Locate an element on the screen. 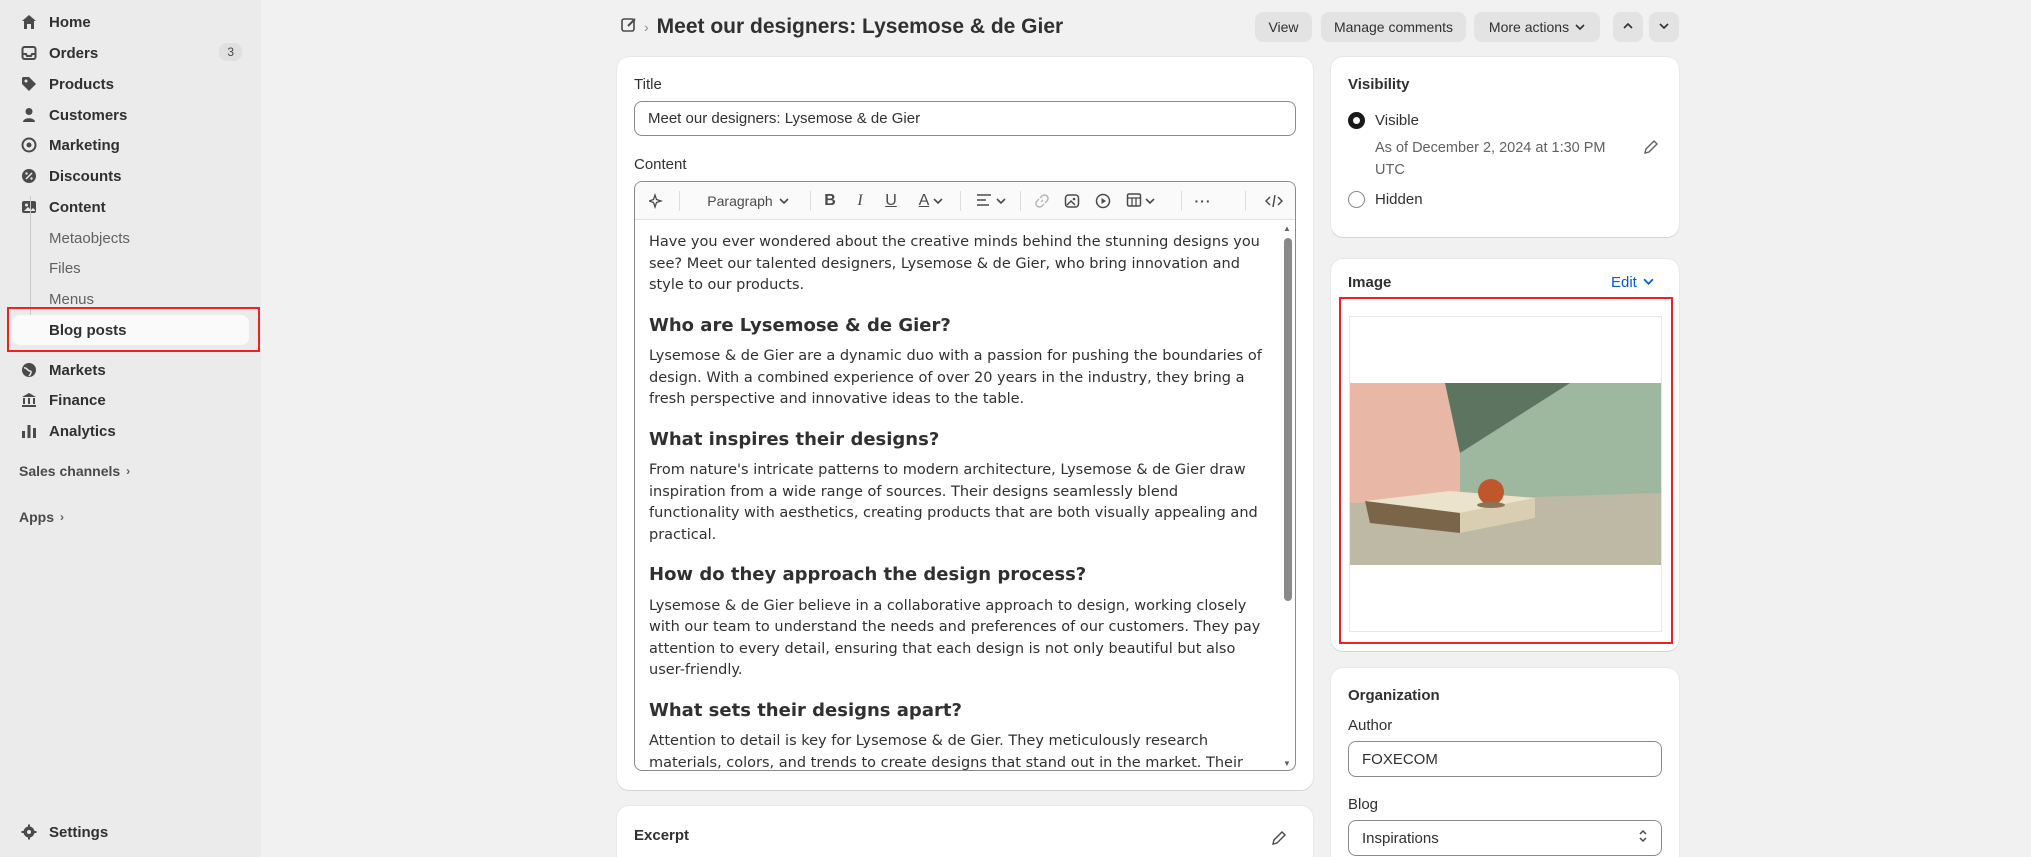  bar-chart-icon is located at coordinates (29, 431).